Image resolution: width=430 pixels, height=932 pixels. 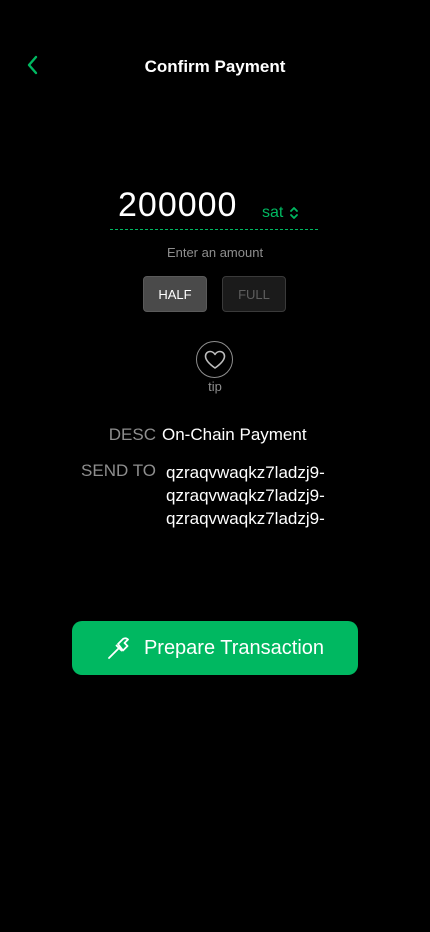 I want to click on heart-icon, so click(x=214, y=359).